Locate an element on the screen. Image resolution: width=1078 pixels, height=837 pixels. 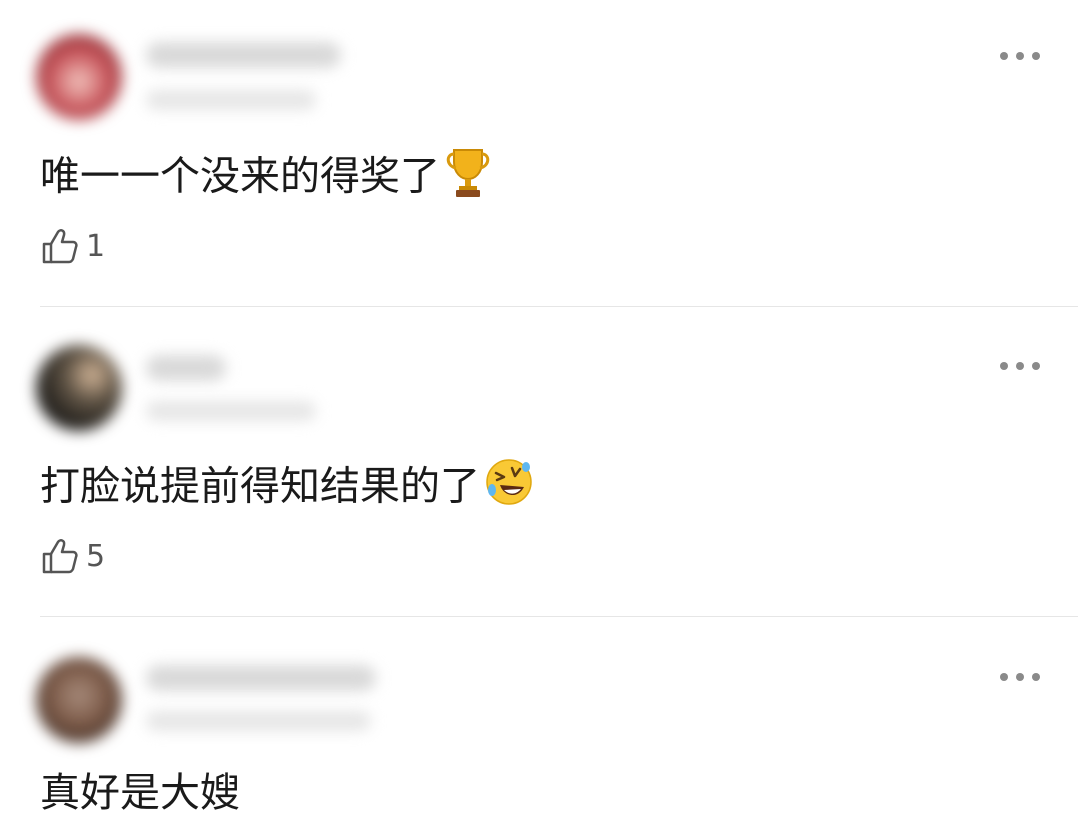
comment-text: 唯一一个没来的得奖了 is located at coordinates (266, 178).